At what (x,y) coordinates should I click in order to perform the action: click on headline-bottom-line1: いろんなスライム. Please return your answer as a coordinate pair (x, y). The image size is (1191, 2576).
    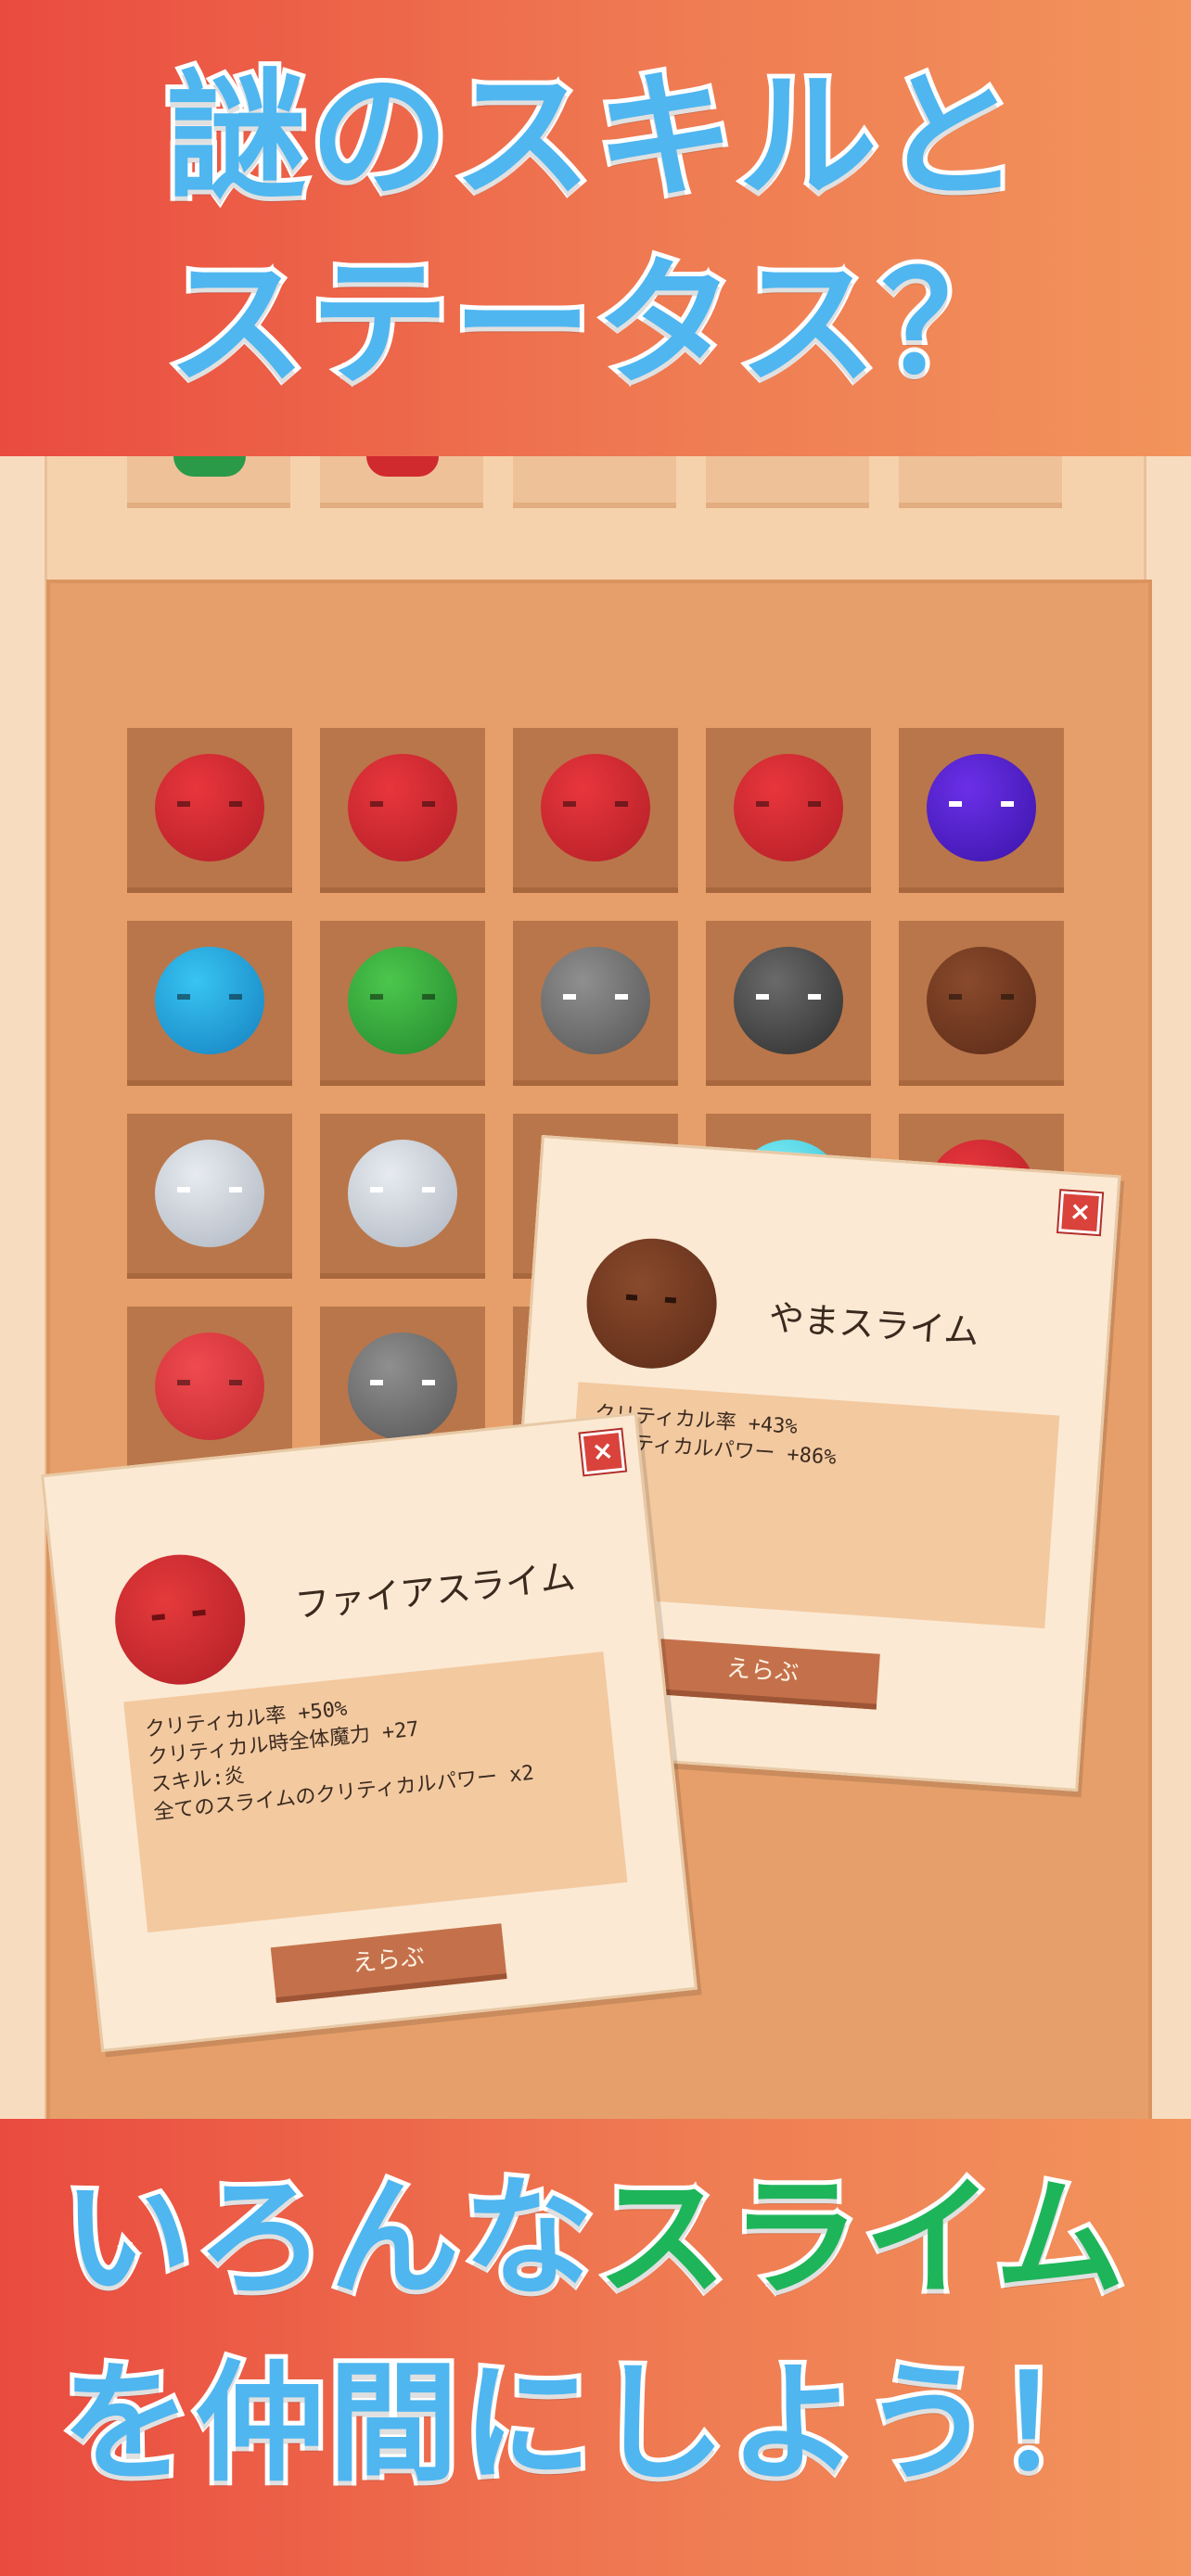
    Looking at the image, I should click on (595, 2239).